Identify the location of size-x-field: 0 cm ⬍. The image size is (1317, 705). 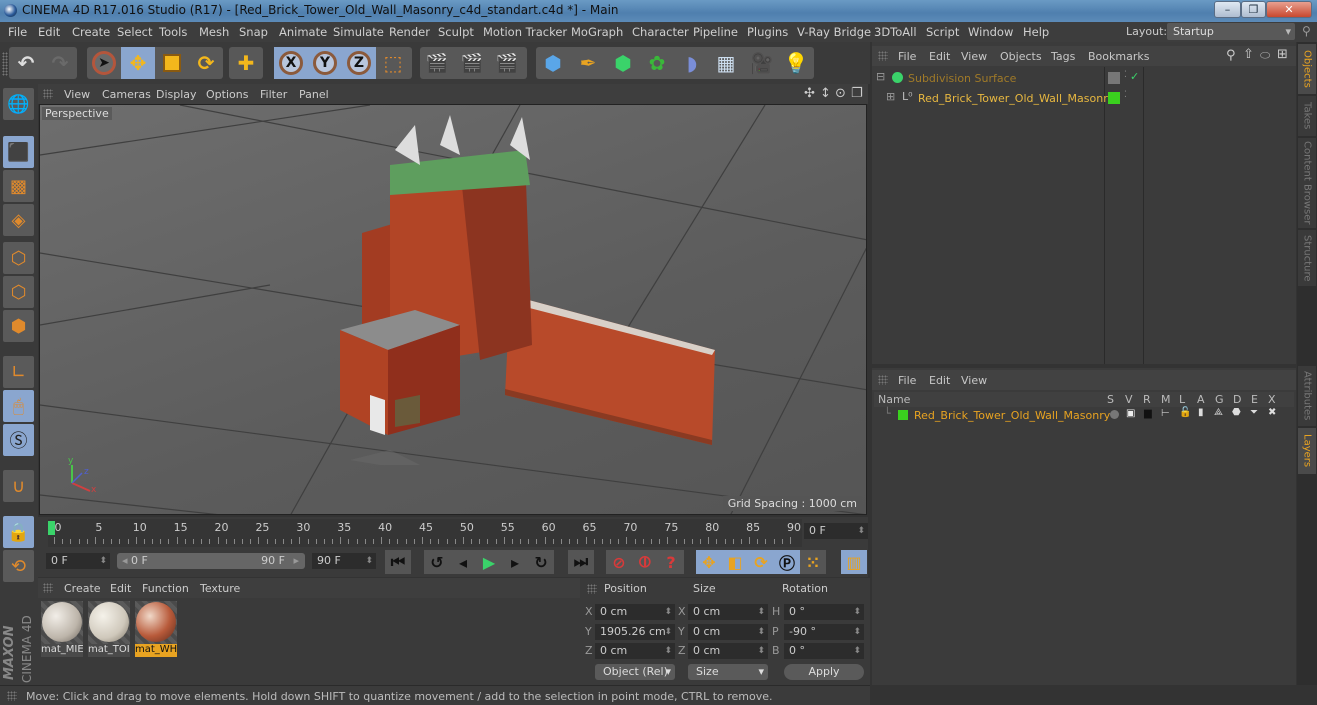
(728, 612).